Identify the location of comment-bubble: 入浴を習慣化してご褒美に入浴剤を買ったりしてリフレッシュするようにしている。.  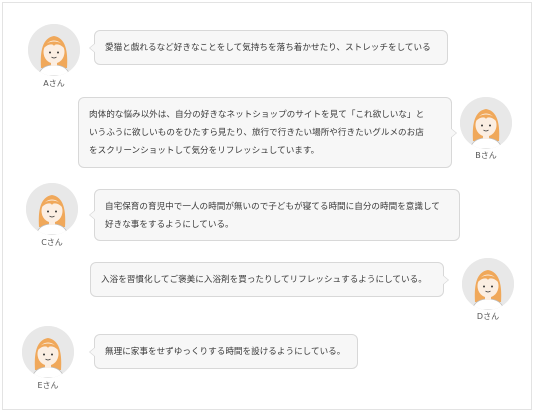
(269, 279).